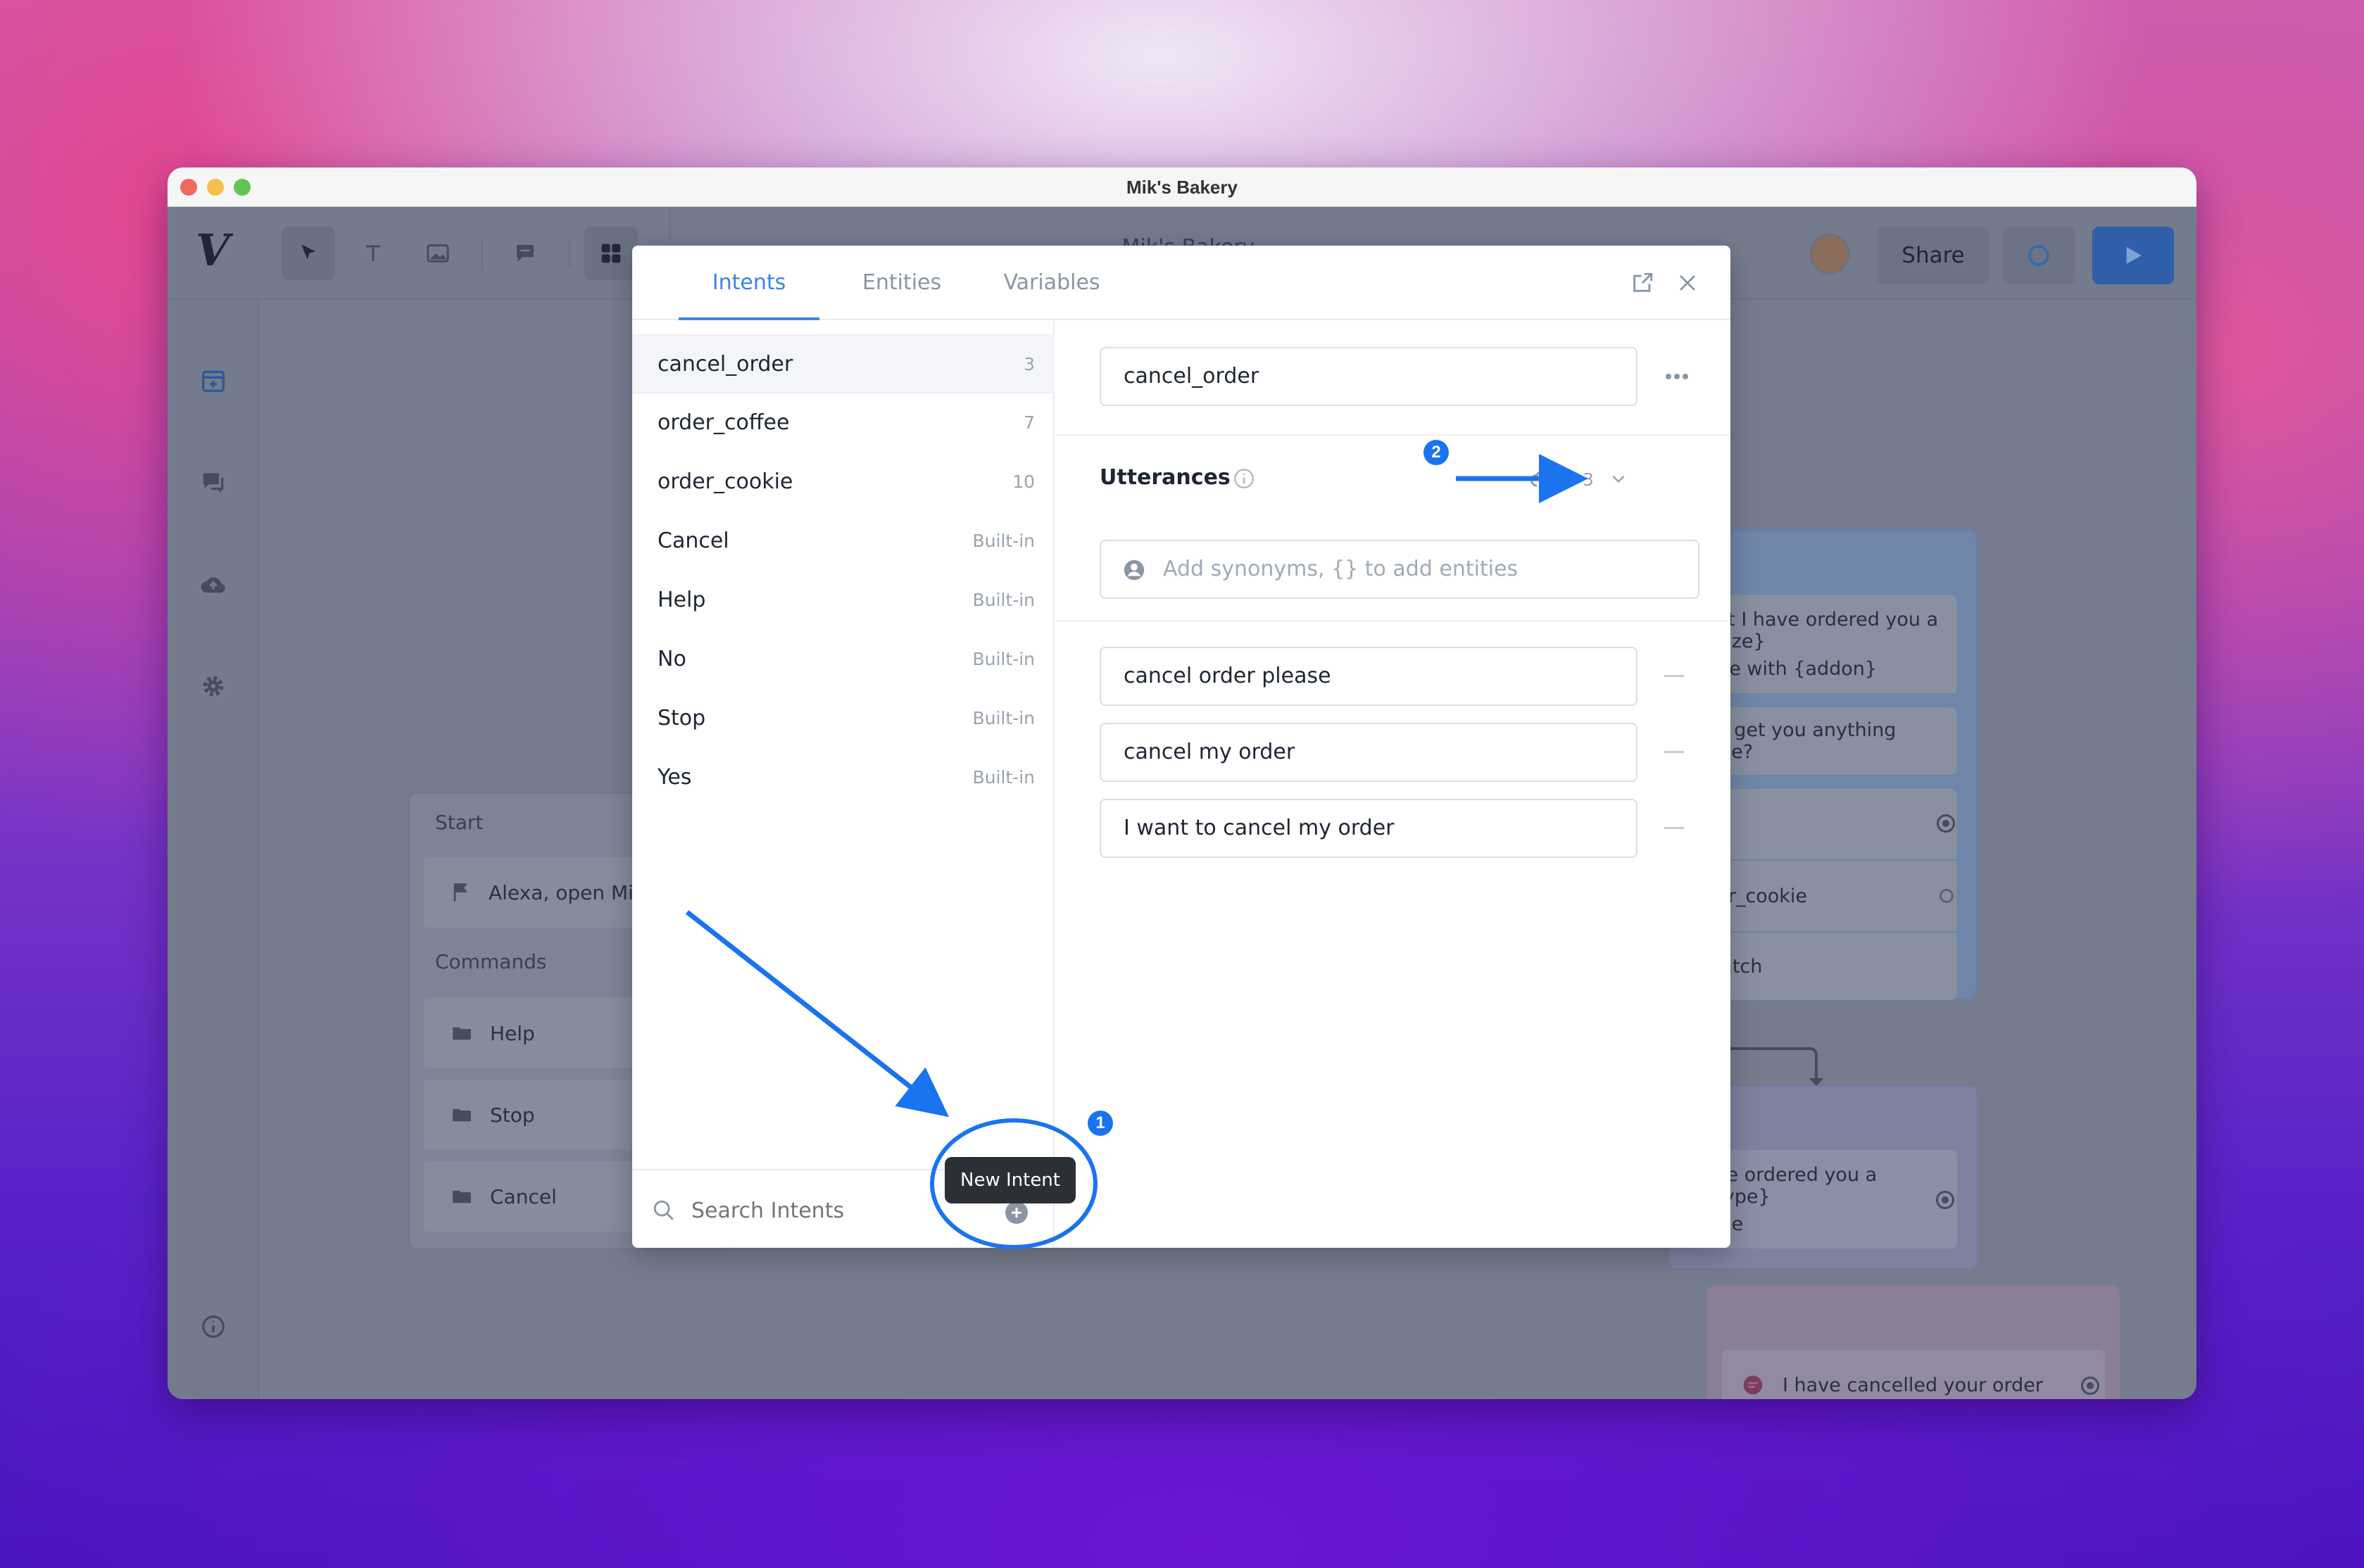 This screenshot has height=1568, width=2364. What do you see at coordinates (1014, 1183) in the screenshot?
I see `annotation-circle` at bounding box center [1014, 1183].